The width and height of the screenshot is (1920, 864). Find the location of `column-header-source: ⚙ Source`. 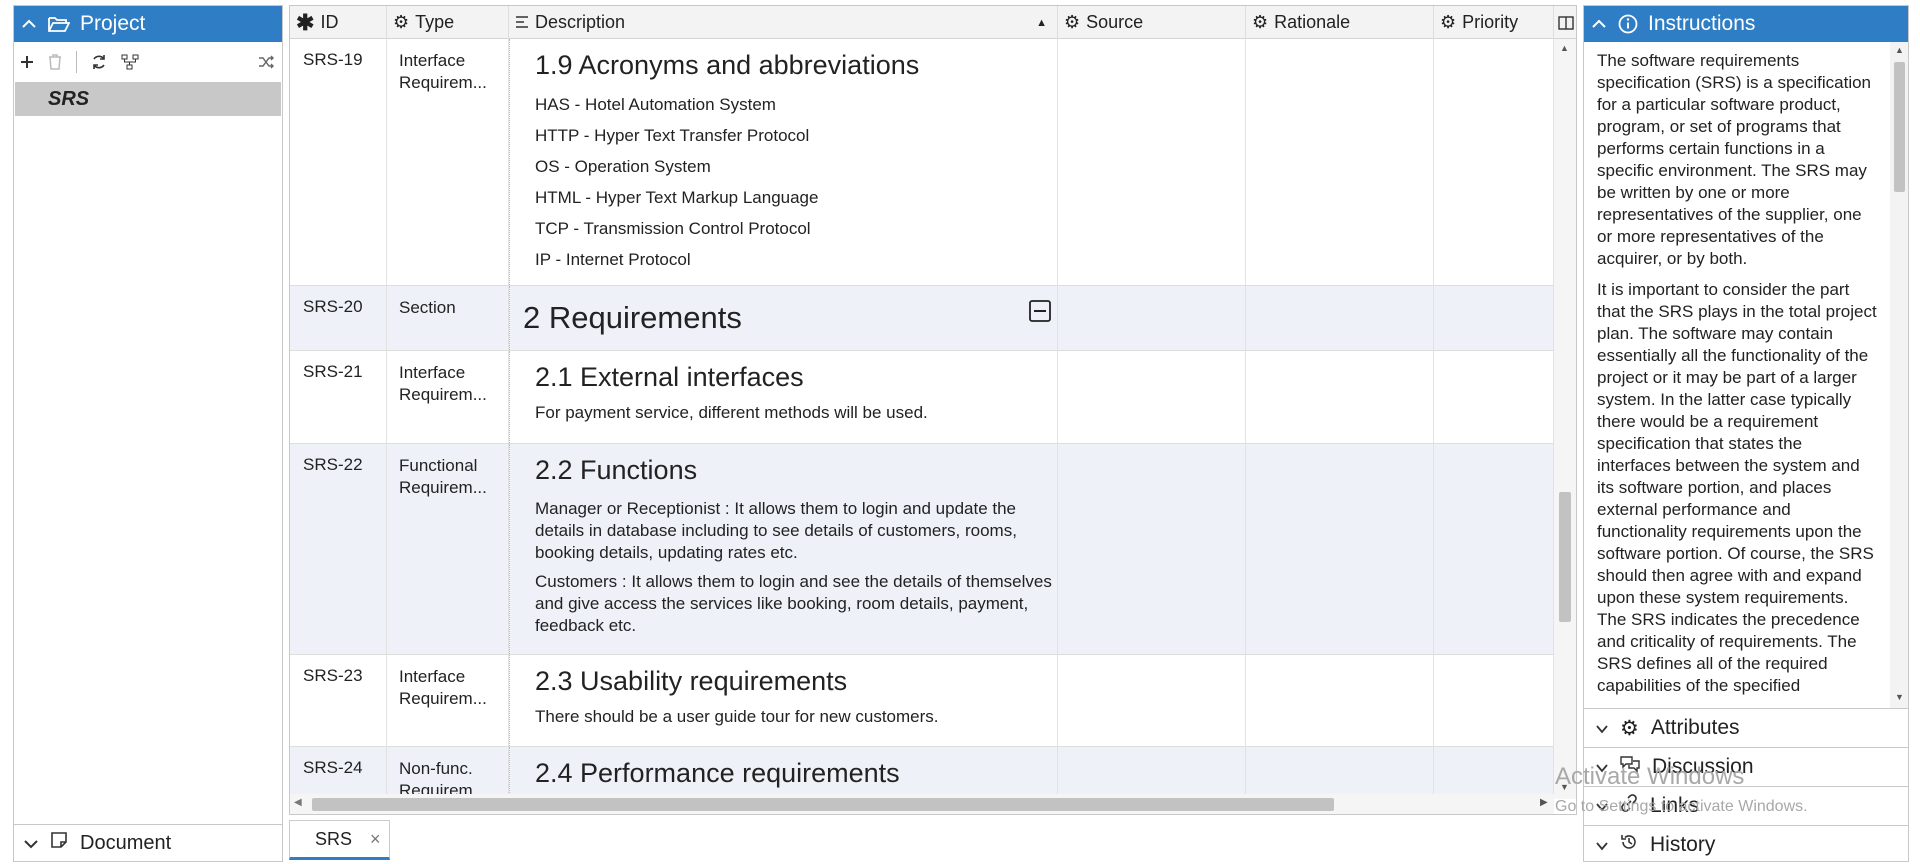

column-header-source: ⚙ Source is located at coordinates (1152, 22).